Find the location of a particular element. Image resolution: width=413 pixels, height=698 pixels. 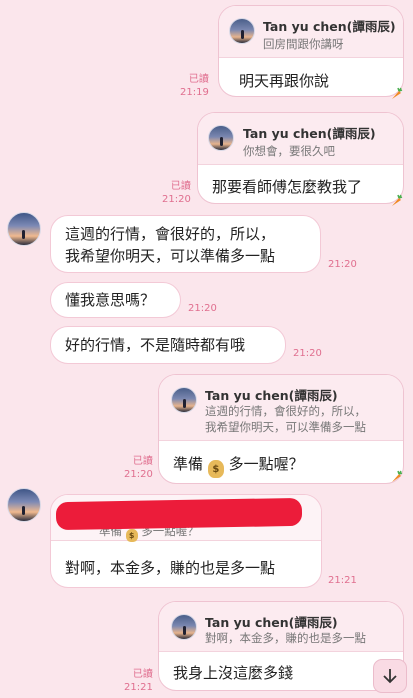

message-text: 對啊，本金多，賺的也是多一點 is located at coordinates (170, 568).